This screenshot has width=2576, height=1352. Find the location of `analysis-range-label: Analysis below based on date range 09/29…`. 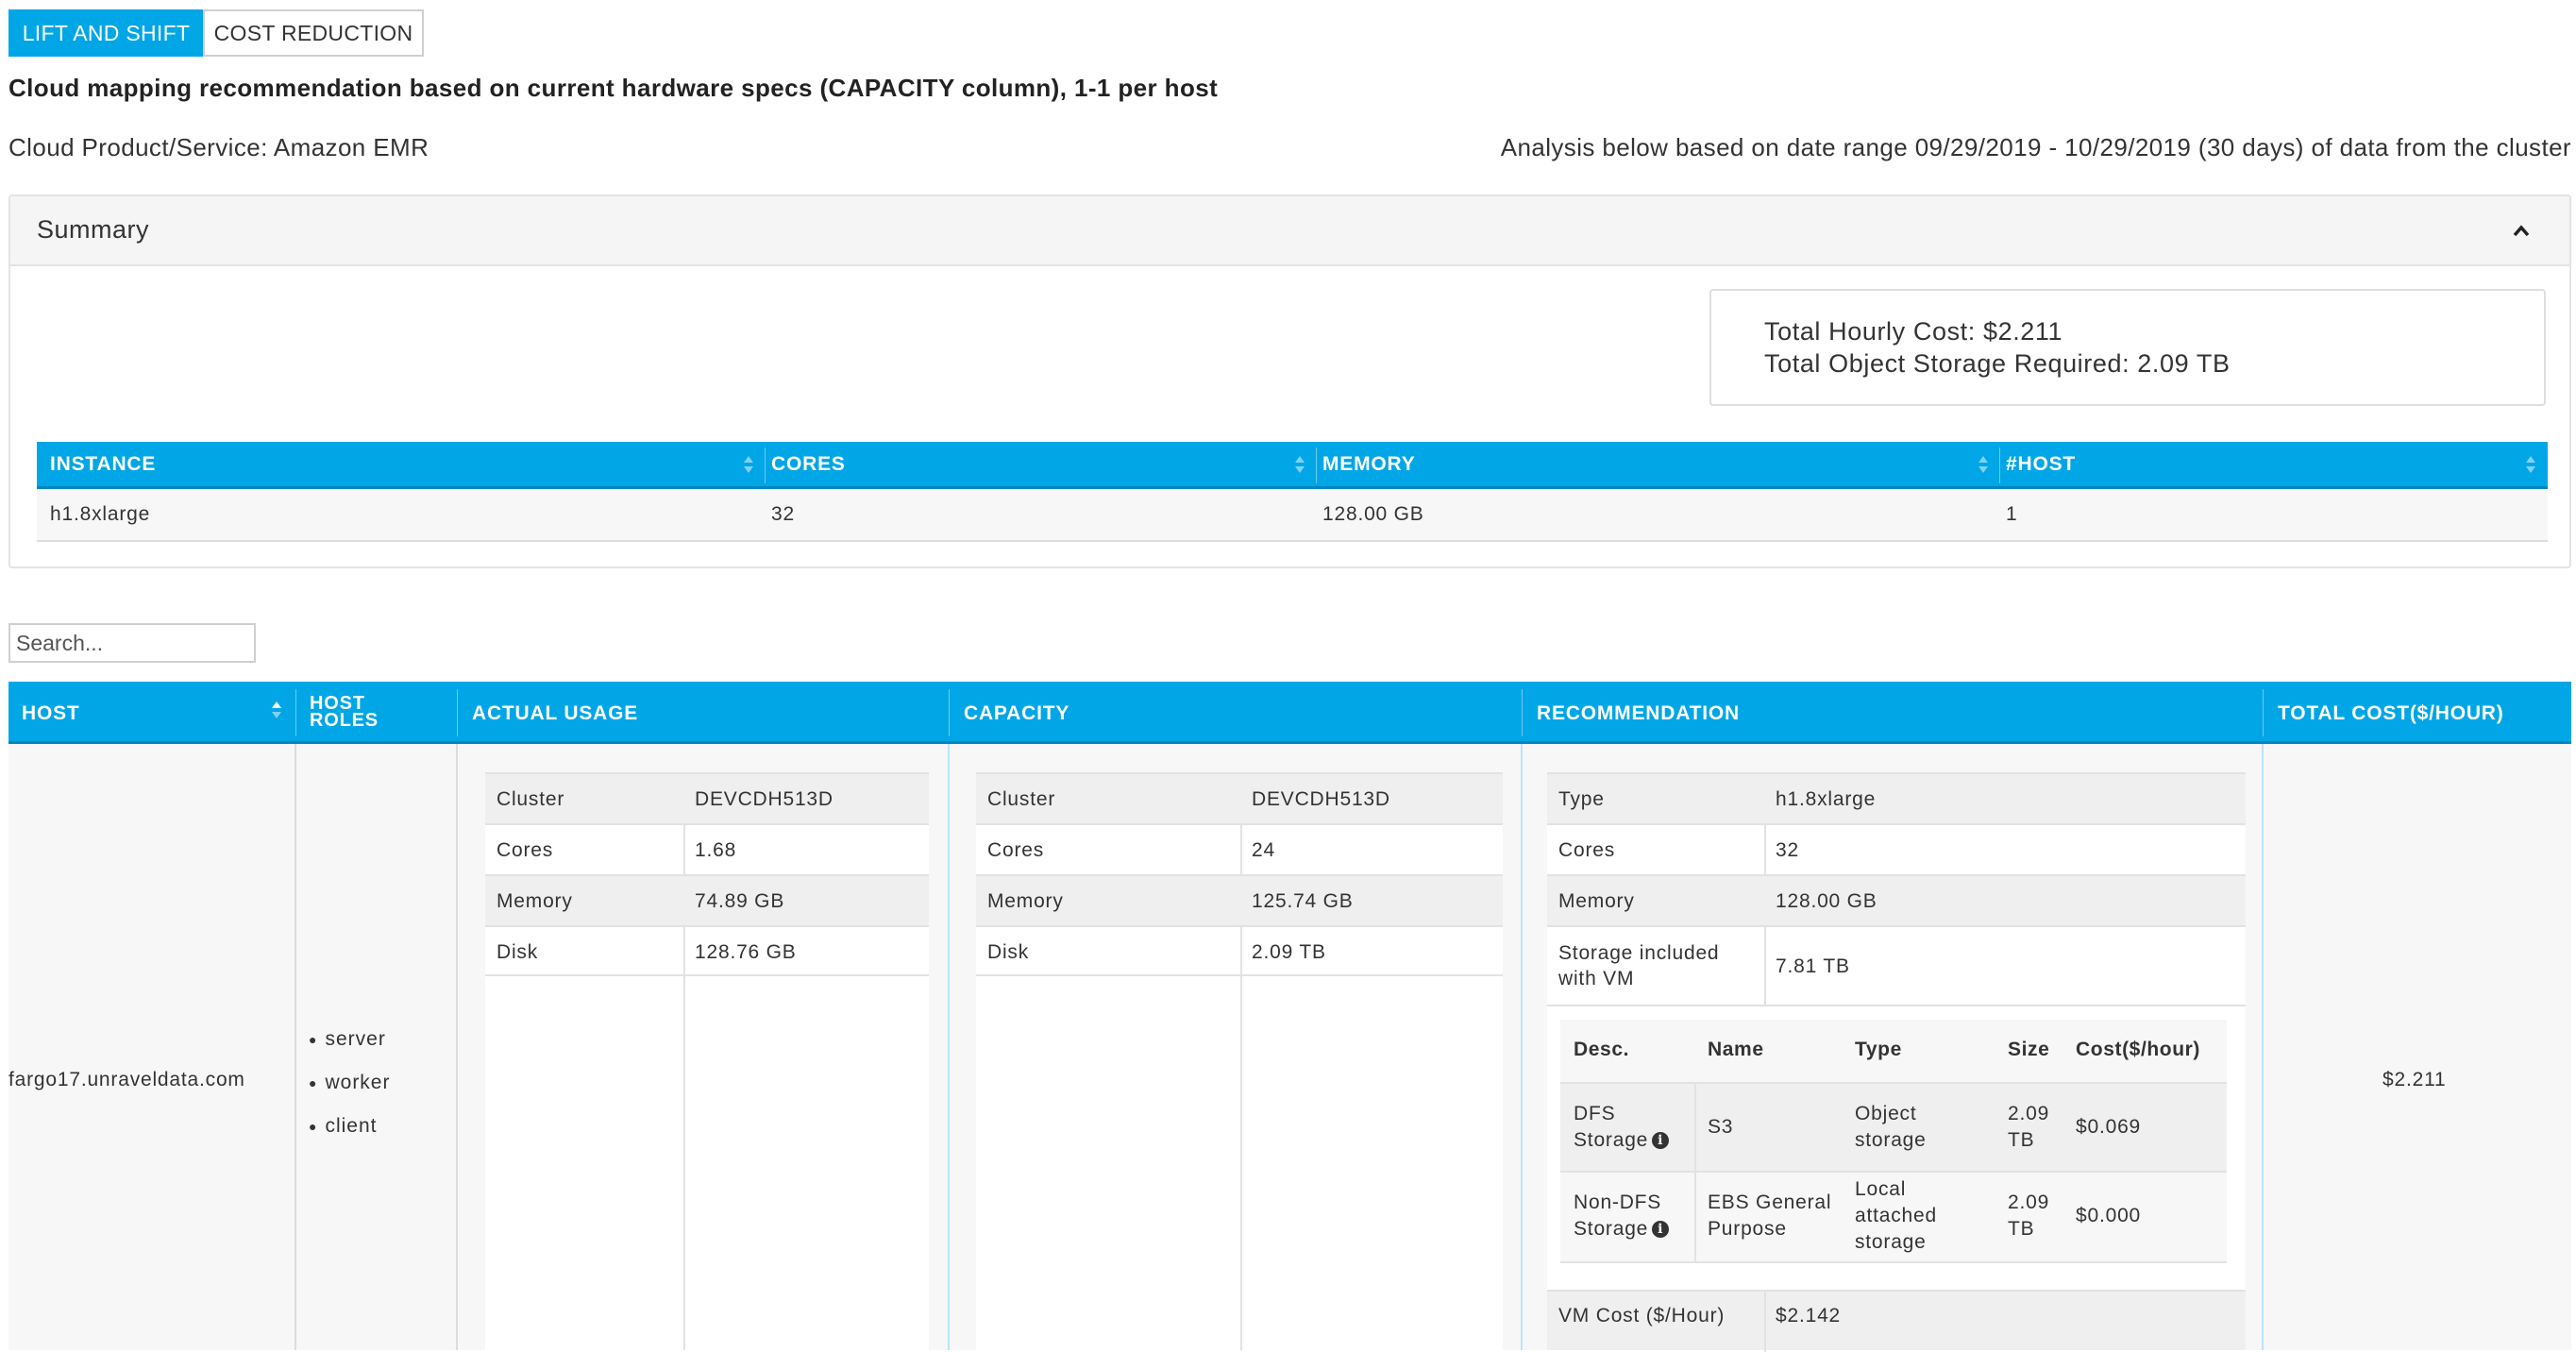

analysis-range-label: Analysis below based on date range 09/29… is located at coordinates (2036, 147).